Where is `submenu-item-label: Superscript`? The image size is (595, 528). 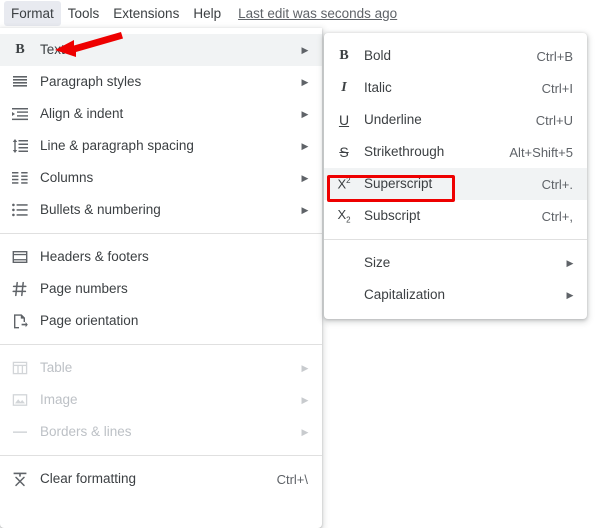
submenu-item-label: Superscript is located at coordinates (398, 183).